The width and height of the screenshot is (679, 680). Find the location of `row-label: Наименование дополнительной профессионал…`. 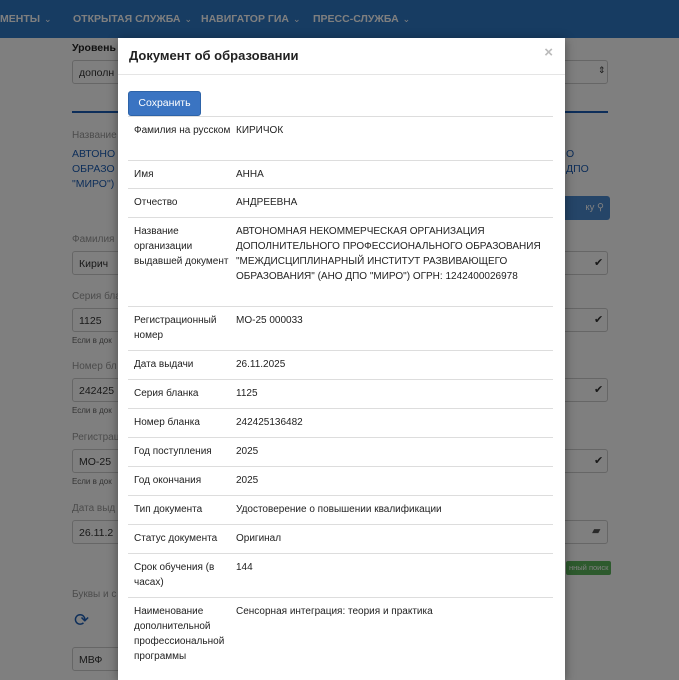

row-label: Наименование дополнительной профессионал… is located at coordinates (179, 634).